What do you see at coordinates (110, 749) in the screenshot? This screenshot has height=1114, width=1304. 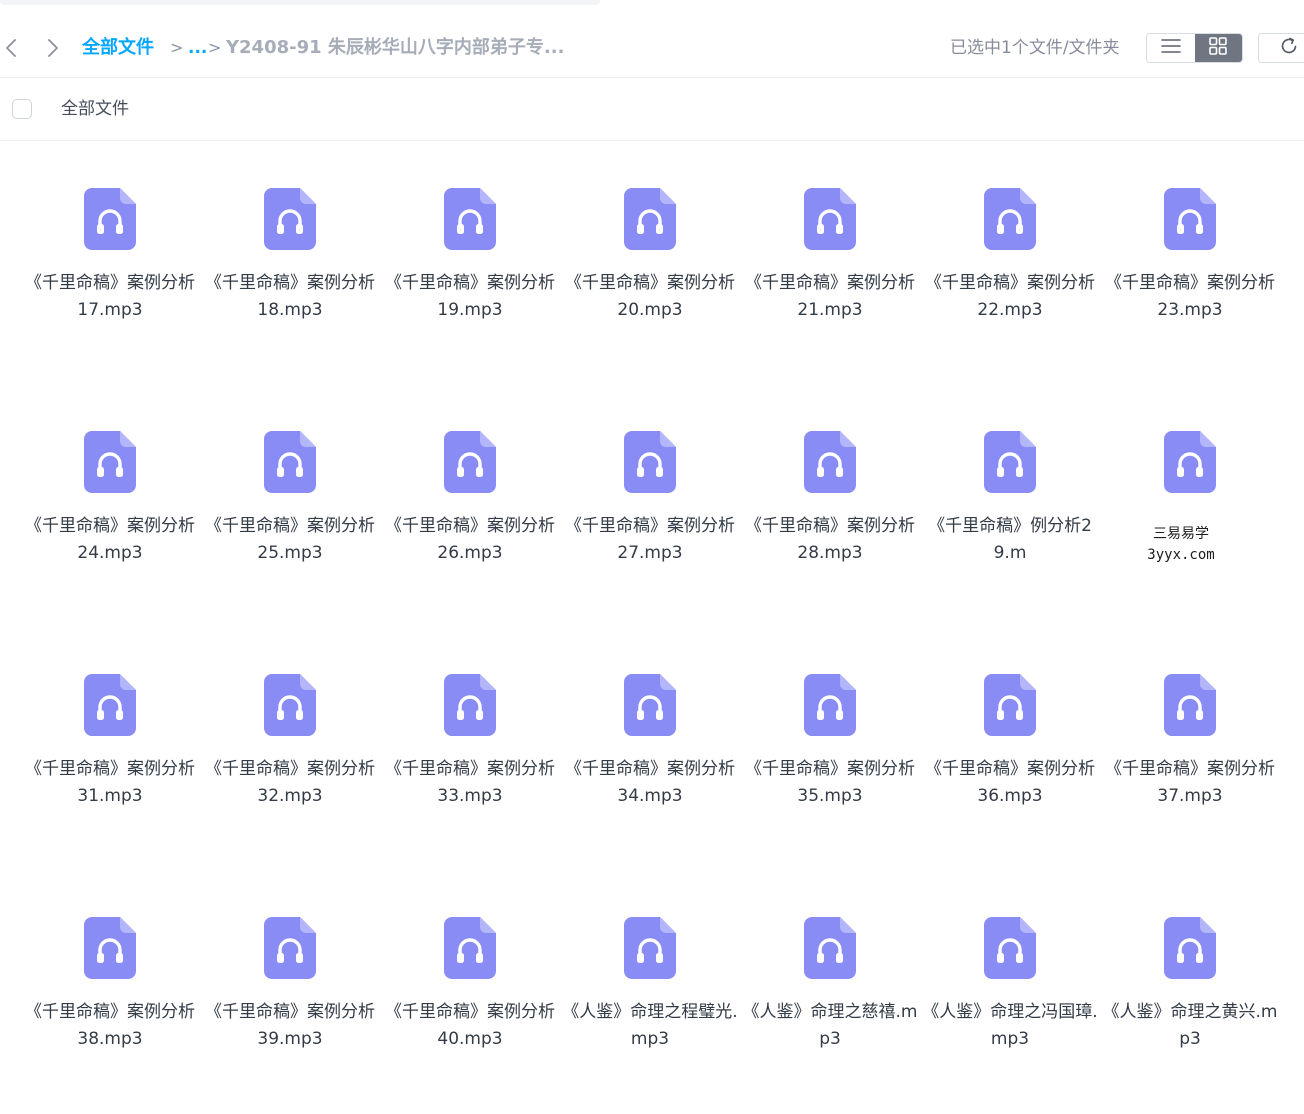 I see `file-tile: 《千里命稿》案例分析31.mp3` at bounding box center [110, 749].